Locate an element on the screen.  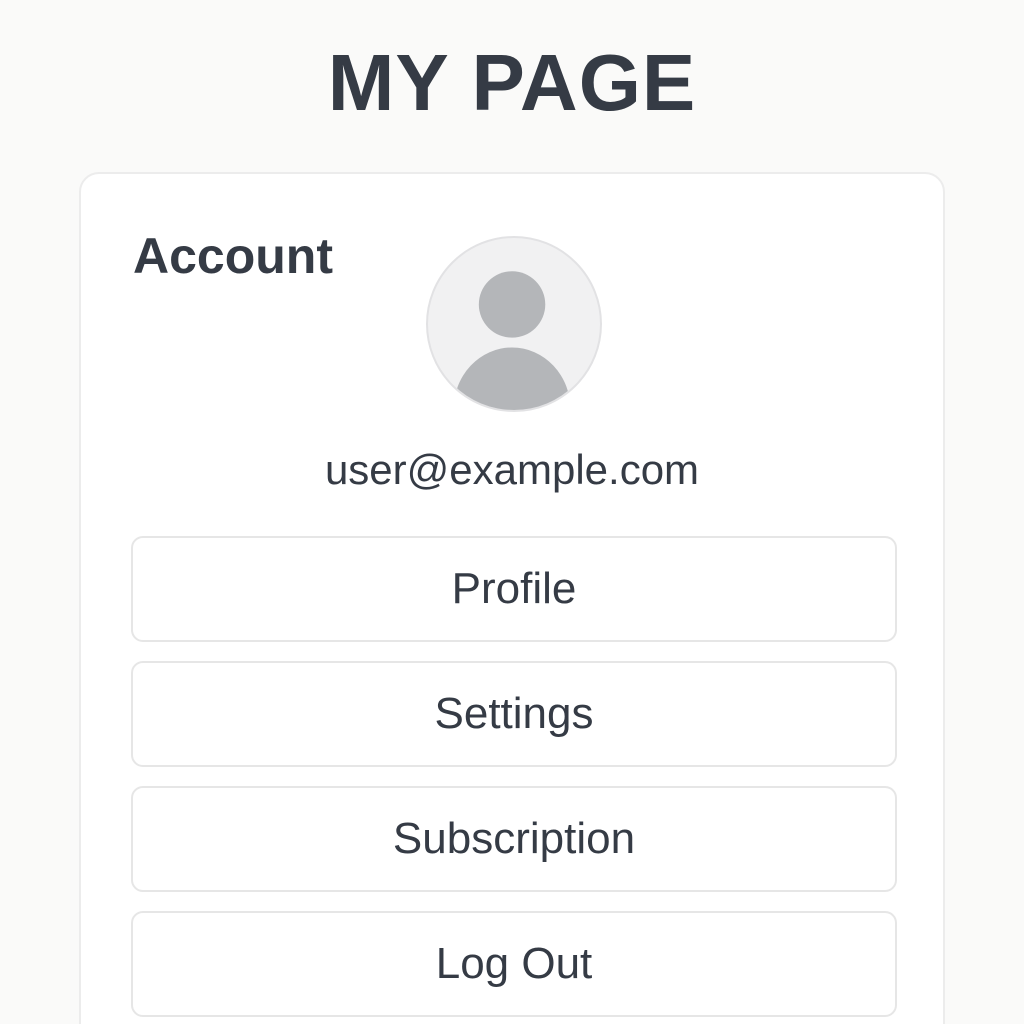
settings-button: Settings is located at coordinates (514, 714).